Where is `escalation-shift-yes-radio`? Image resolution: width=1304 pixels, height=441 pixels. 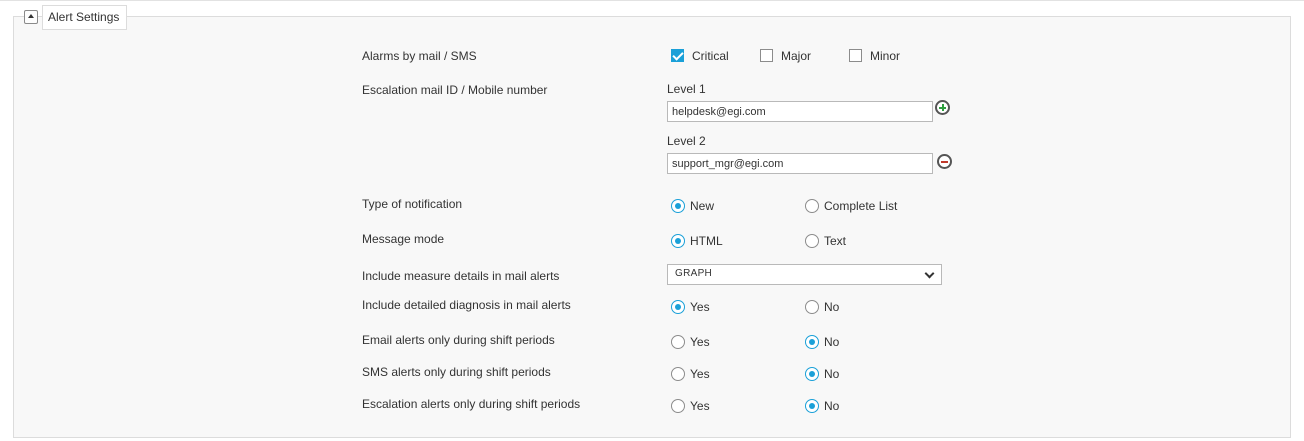 escalation-shift-yes-radio is located at coordinates (678, 406).